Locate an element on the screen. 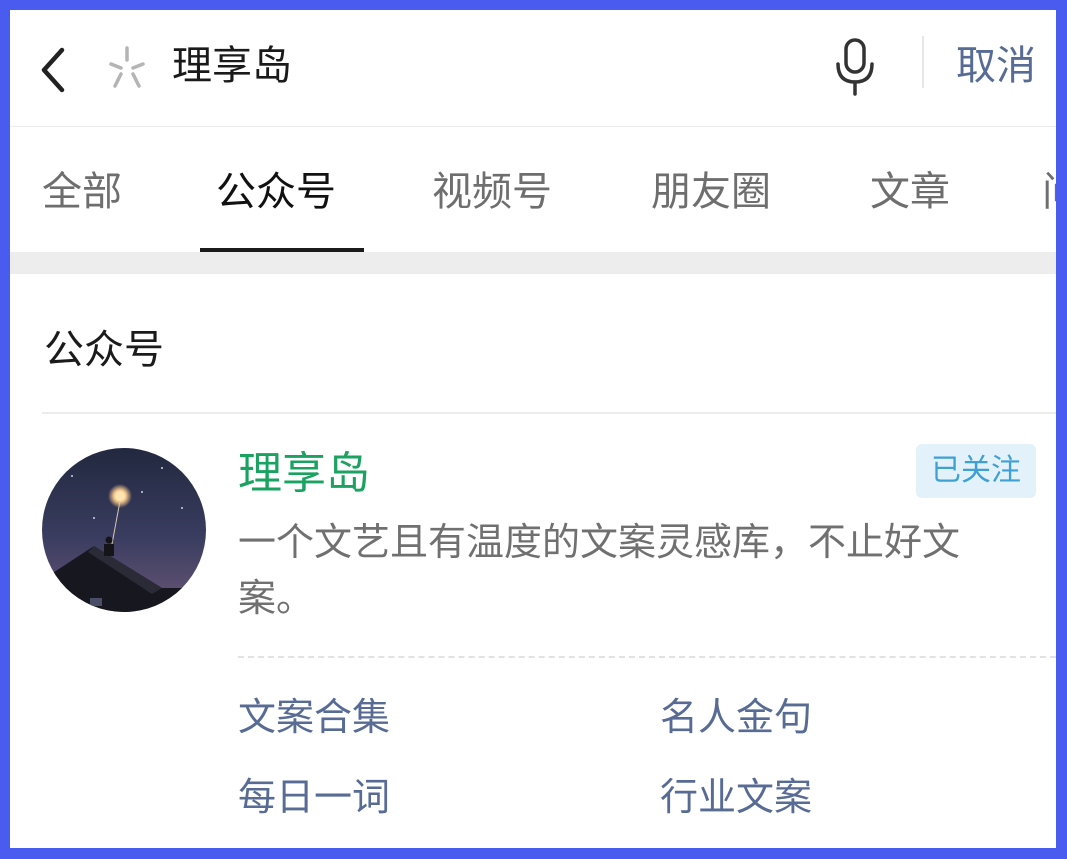 This screenshot has height=859, width=1067. avatar-night-scene-icon is located at coordinates (124, 530).